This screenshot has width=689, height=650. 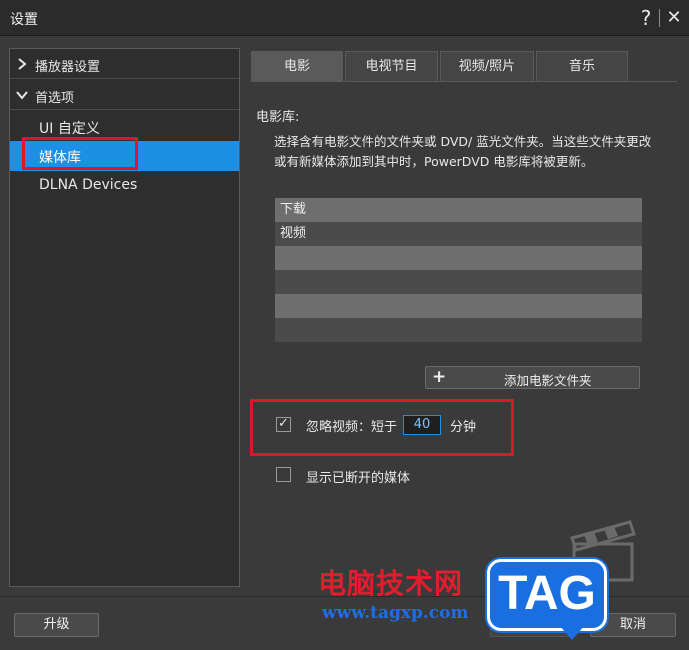 What do you see at coordinates (80, 153) in the screenshot?
I see `highlight-box-media-library` at bounding box center [80, 153].